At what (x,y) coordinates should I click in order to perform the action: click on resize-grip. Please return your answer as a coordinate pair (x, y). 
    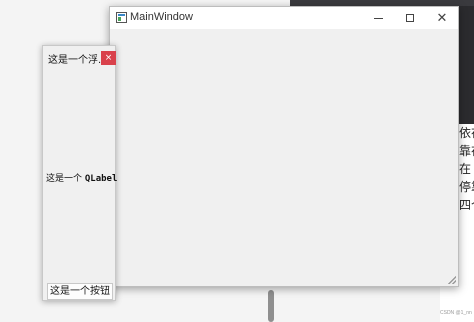
    Looking at the image, I should click on (452, 280).